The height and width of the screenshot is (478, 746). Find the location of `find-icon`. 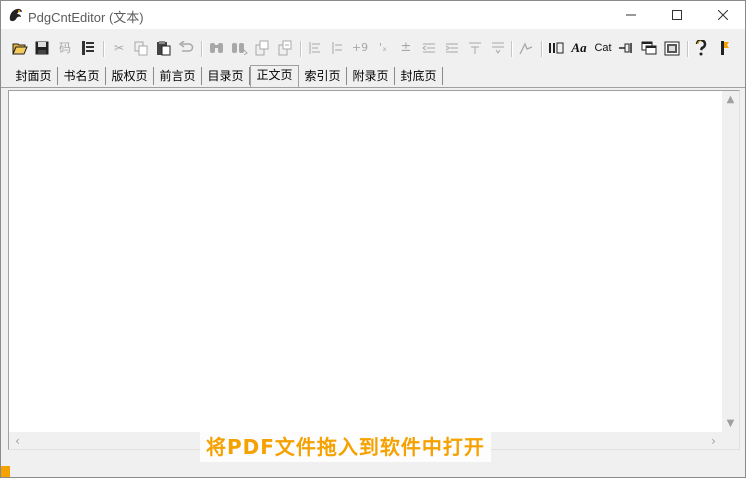

find-icon is located at coordinates (216, 48).